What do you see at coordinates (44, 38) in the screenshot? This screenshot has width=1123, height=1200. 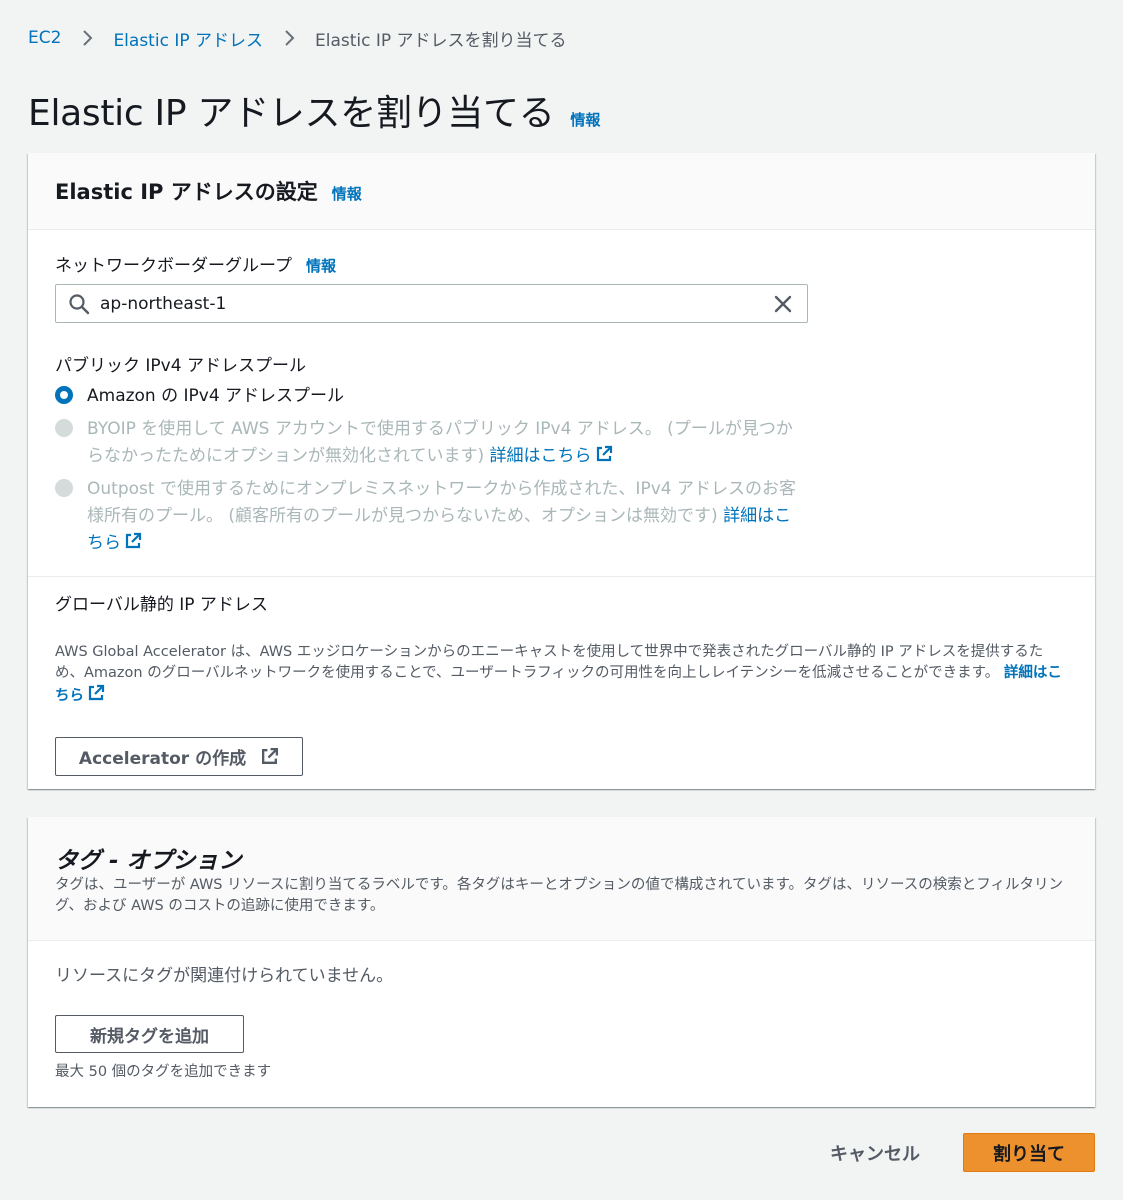 I see `breadcrumb-ec2: EC2` at bounding box center [44, 38].